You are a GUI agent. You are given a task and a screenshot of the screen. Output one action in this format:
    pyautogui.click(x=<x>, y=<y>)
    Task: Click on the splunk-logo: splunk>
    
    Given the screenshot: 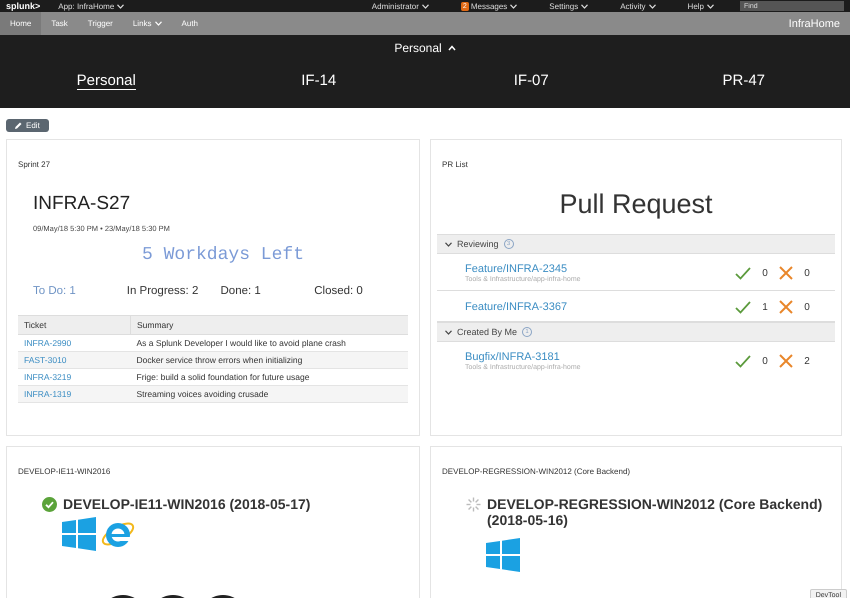 What is the action you would take?
    pyautogui.click(x=23, y=6)
    